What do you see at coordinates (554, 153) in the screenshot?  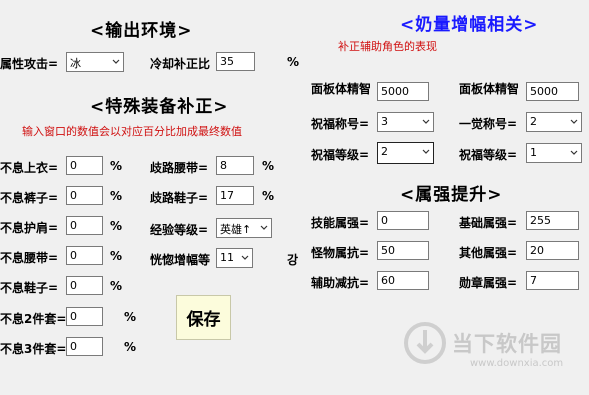 I see `bless-level2-select: 1` at bounding box center [554, 153].